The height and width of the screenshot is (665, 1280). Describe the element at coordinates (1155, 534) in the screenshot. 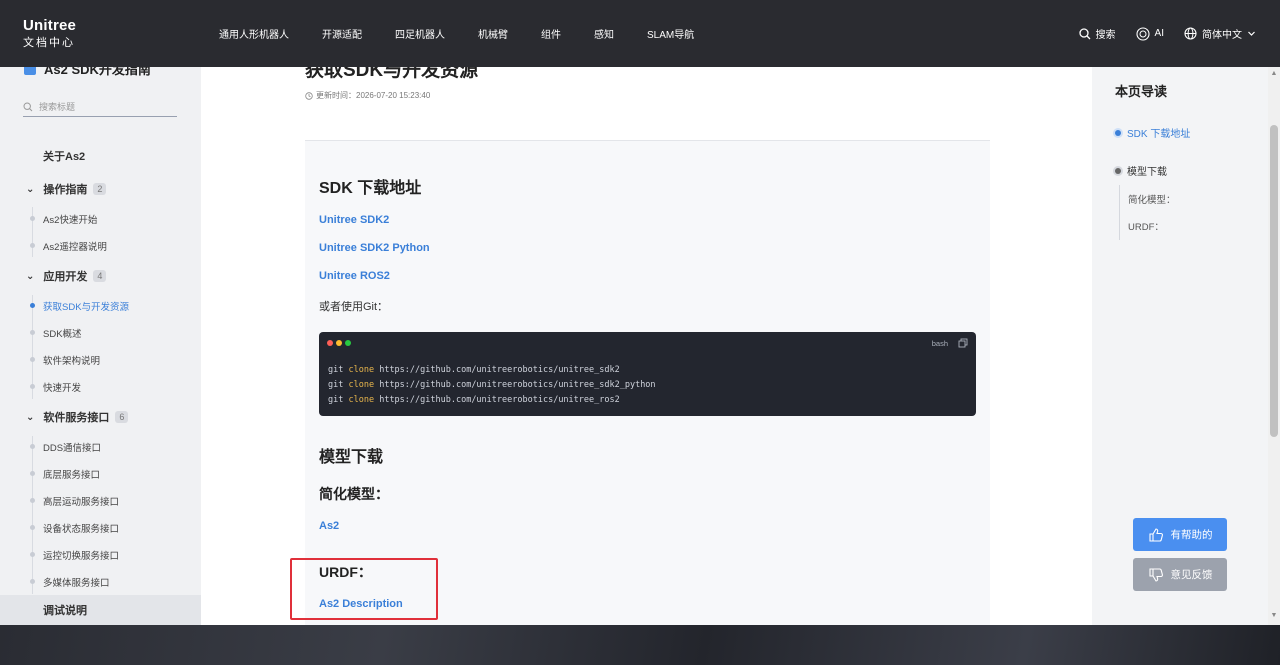

I see `thumbs-up-icon` at that location.